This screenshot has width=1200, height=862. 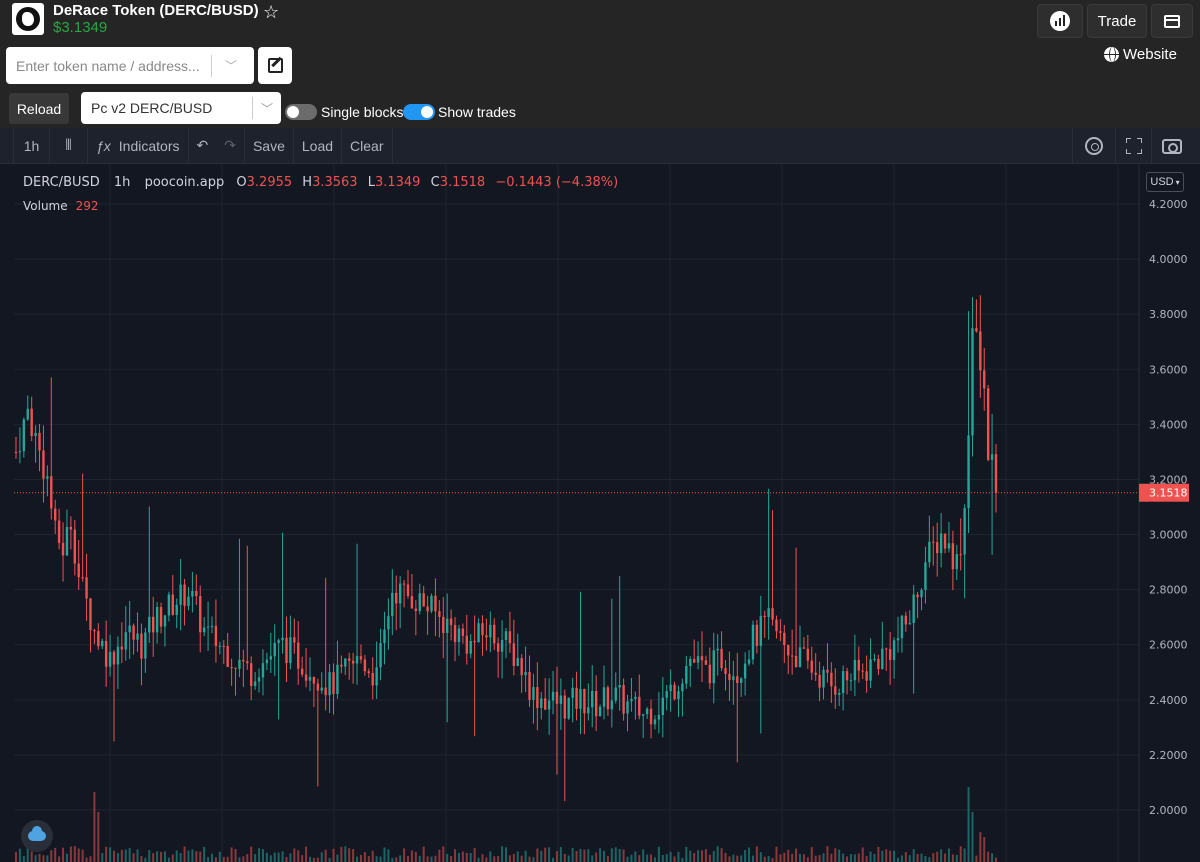 I want to click on legend-close-label: C, so click(x=435, y=182).